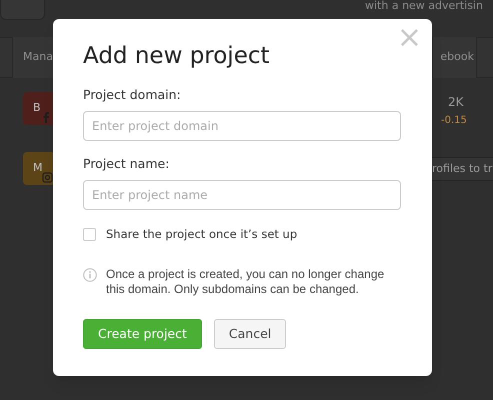 The width and height of the screenshot is (493, 400). I want to click on field-label: Project name:, so click(126, 164).